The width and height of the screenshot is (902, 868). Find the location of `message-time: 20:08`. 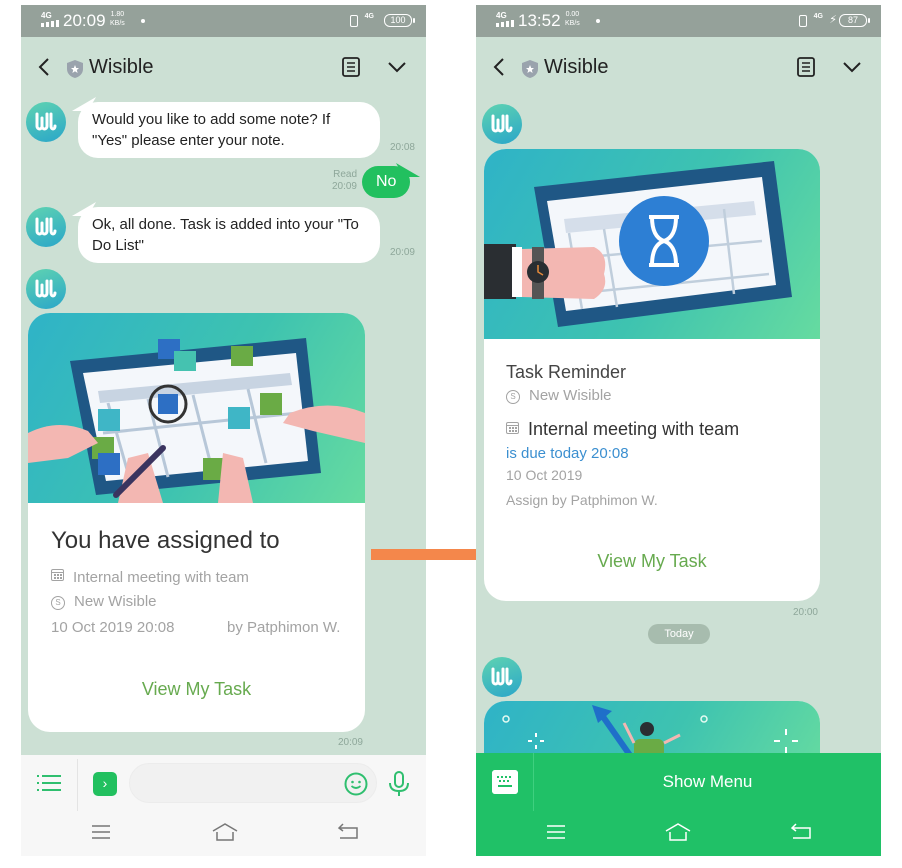

message-time: 20:08 is located at coordinates (402, 147).